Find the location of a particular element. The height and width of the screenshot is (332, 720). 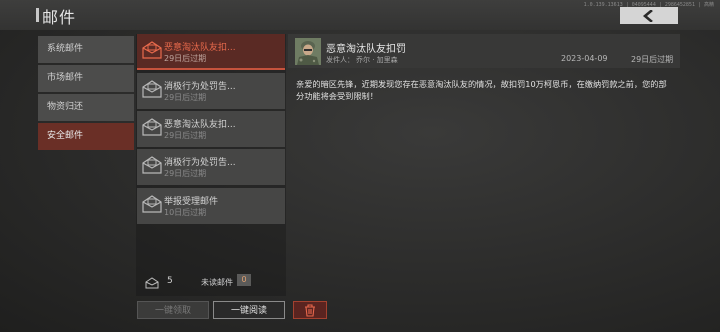

page-title: 邮件 is located at coordinates (59, 17).